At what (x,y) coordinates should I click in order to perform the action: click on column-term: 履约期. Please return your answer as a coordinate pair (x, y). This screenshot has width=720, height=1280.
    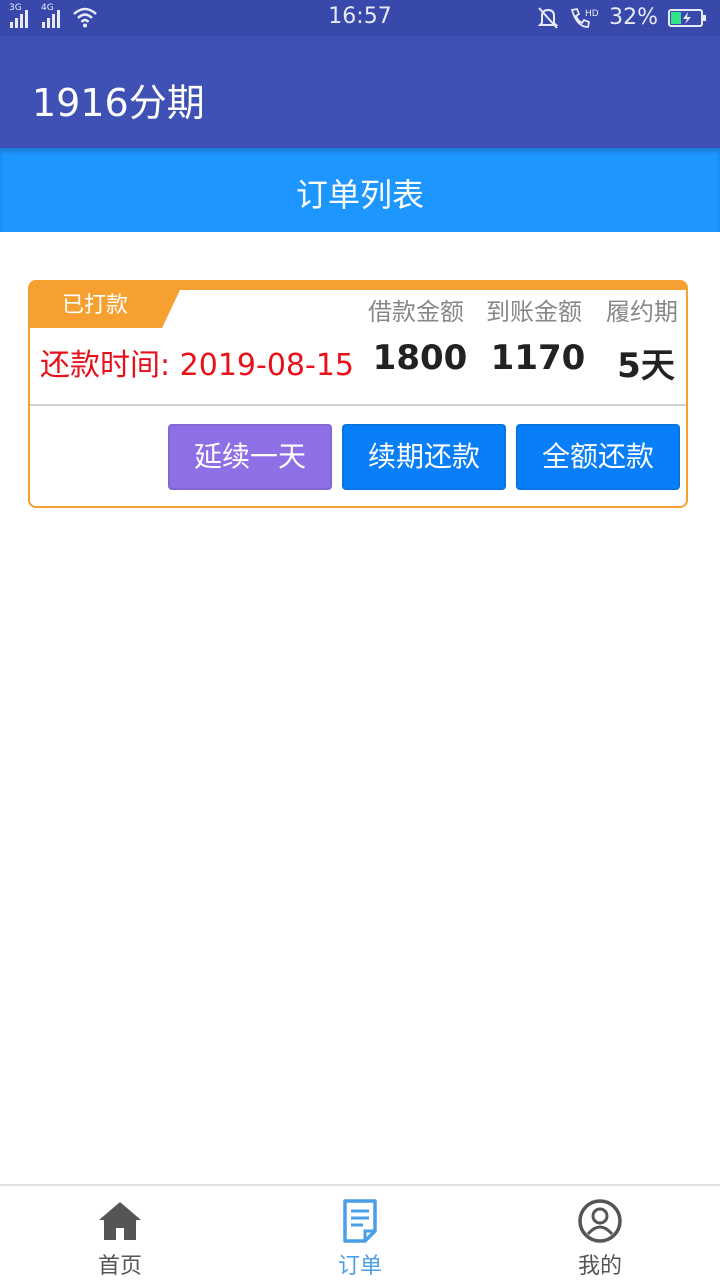
    Looking at the image, I should click on (642, 312).